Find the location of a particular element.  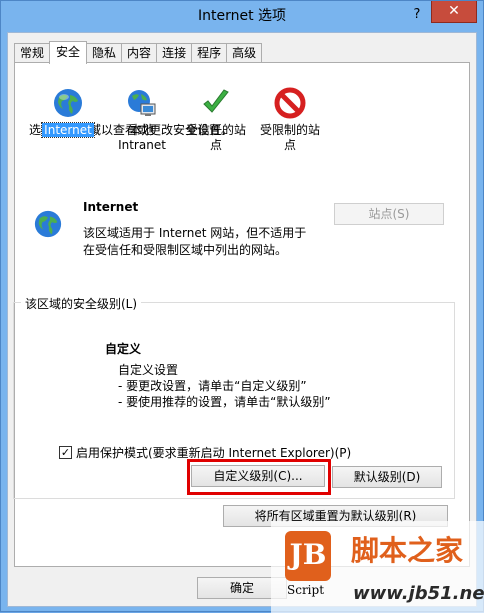

zone-label: 本地 is located at coordinates (141, 130).